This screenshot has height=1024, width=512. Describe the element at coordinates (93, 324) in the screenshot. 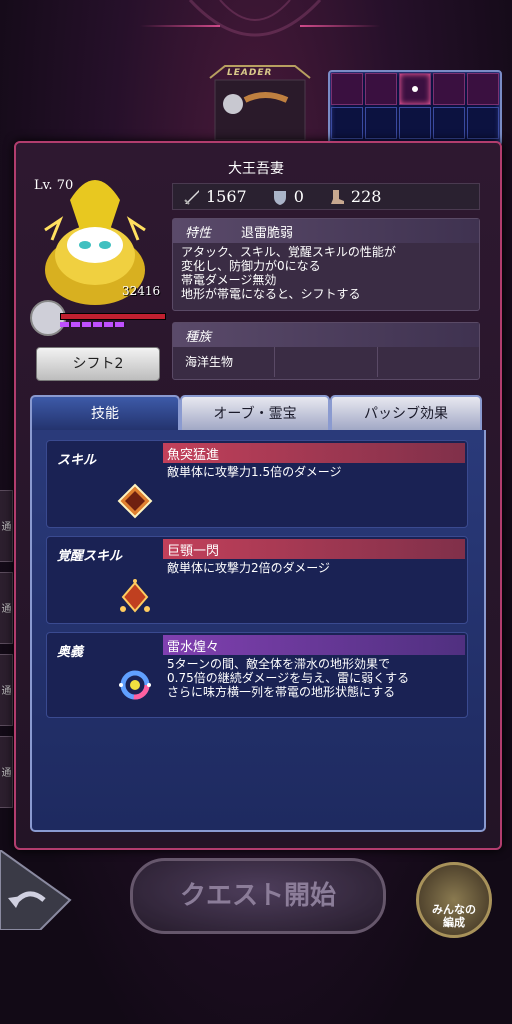

I see `charge-bar` at that location.